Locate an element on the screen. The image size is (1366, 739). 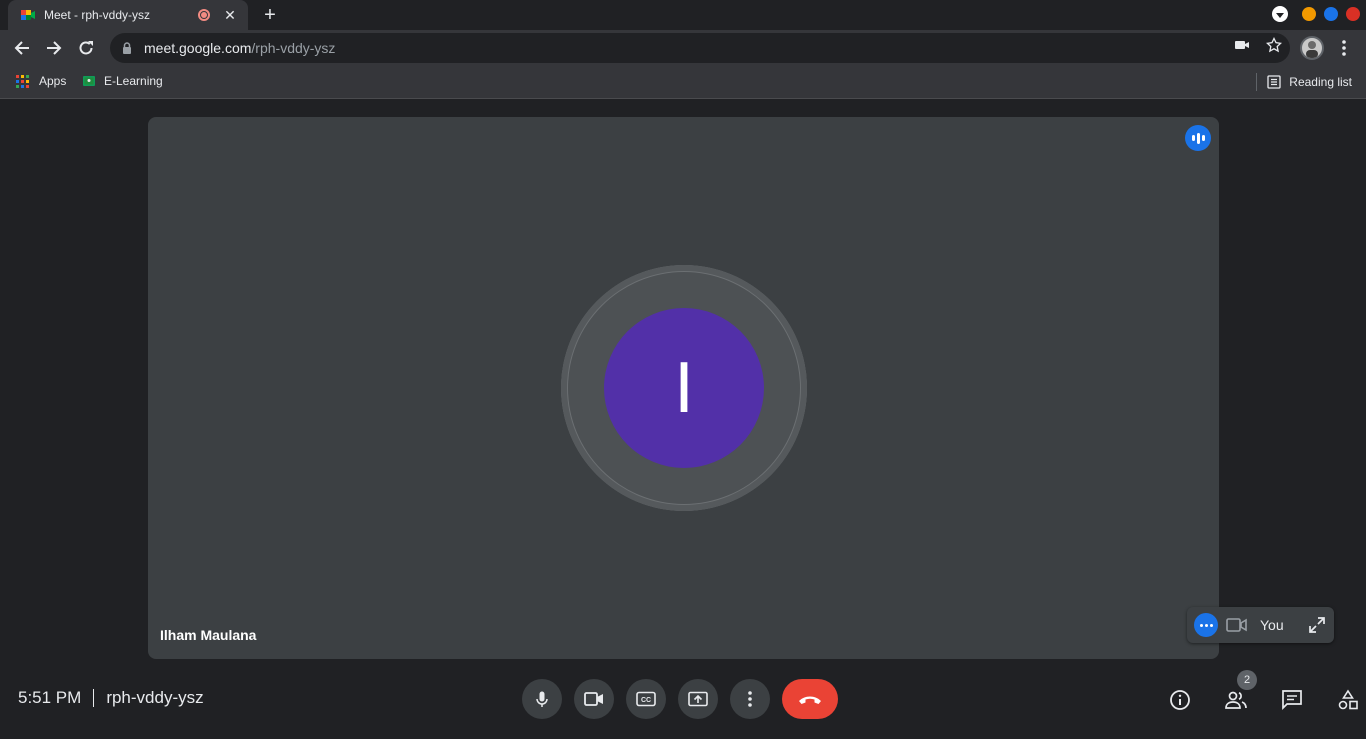
leave-call-button is located at coordinates (810, 699).